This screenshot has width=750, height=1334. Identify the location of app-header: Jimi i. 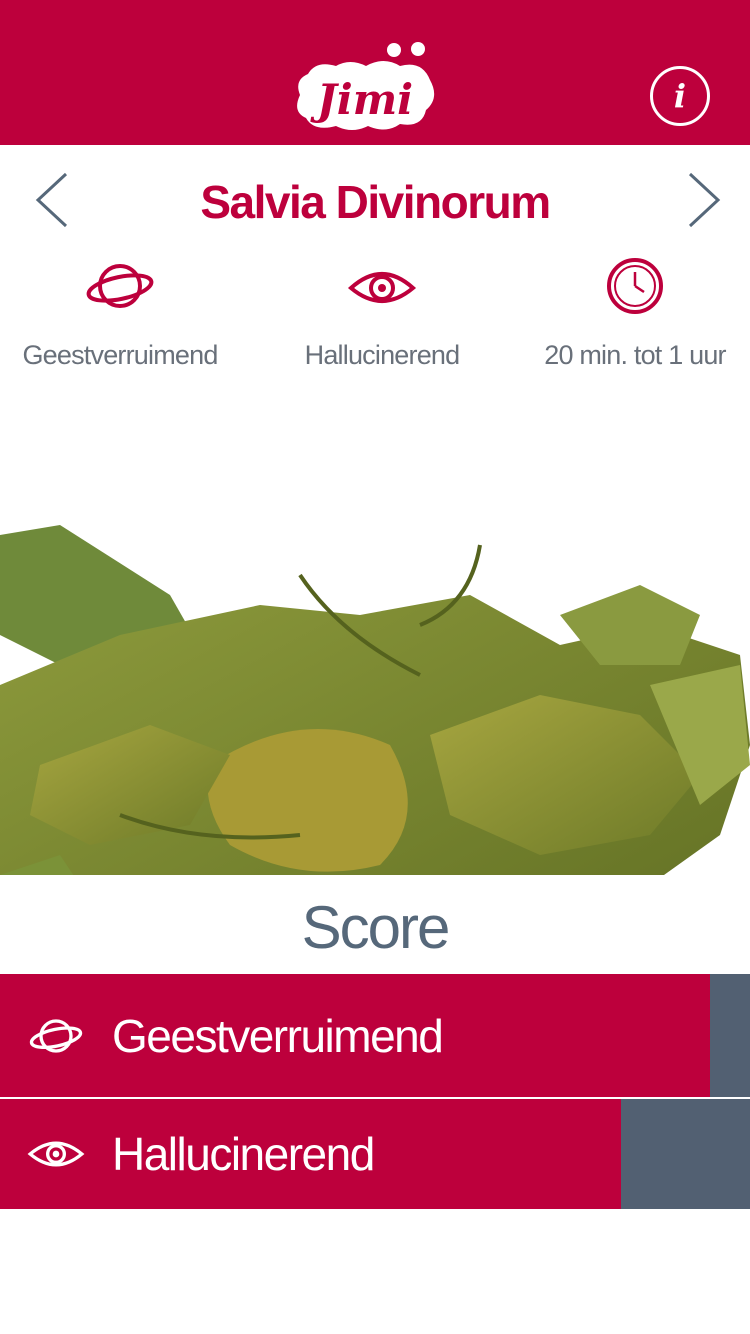
(375, 72).